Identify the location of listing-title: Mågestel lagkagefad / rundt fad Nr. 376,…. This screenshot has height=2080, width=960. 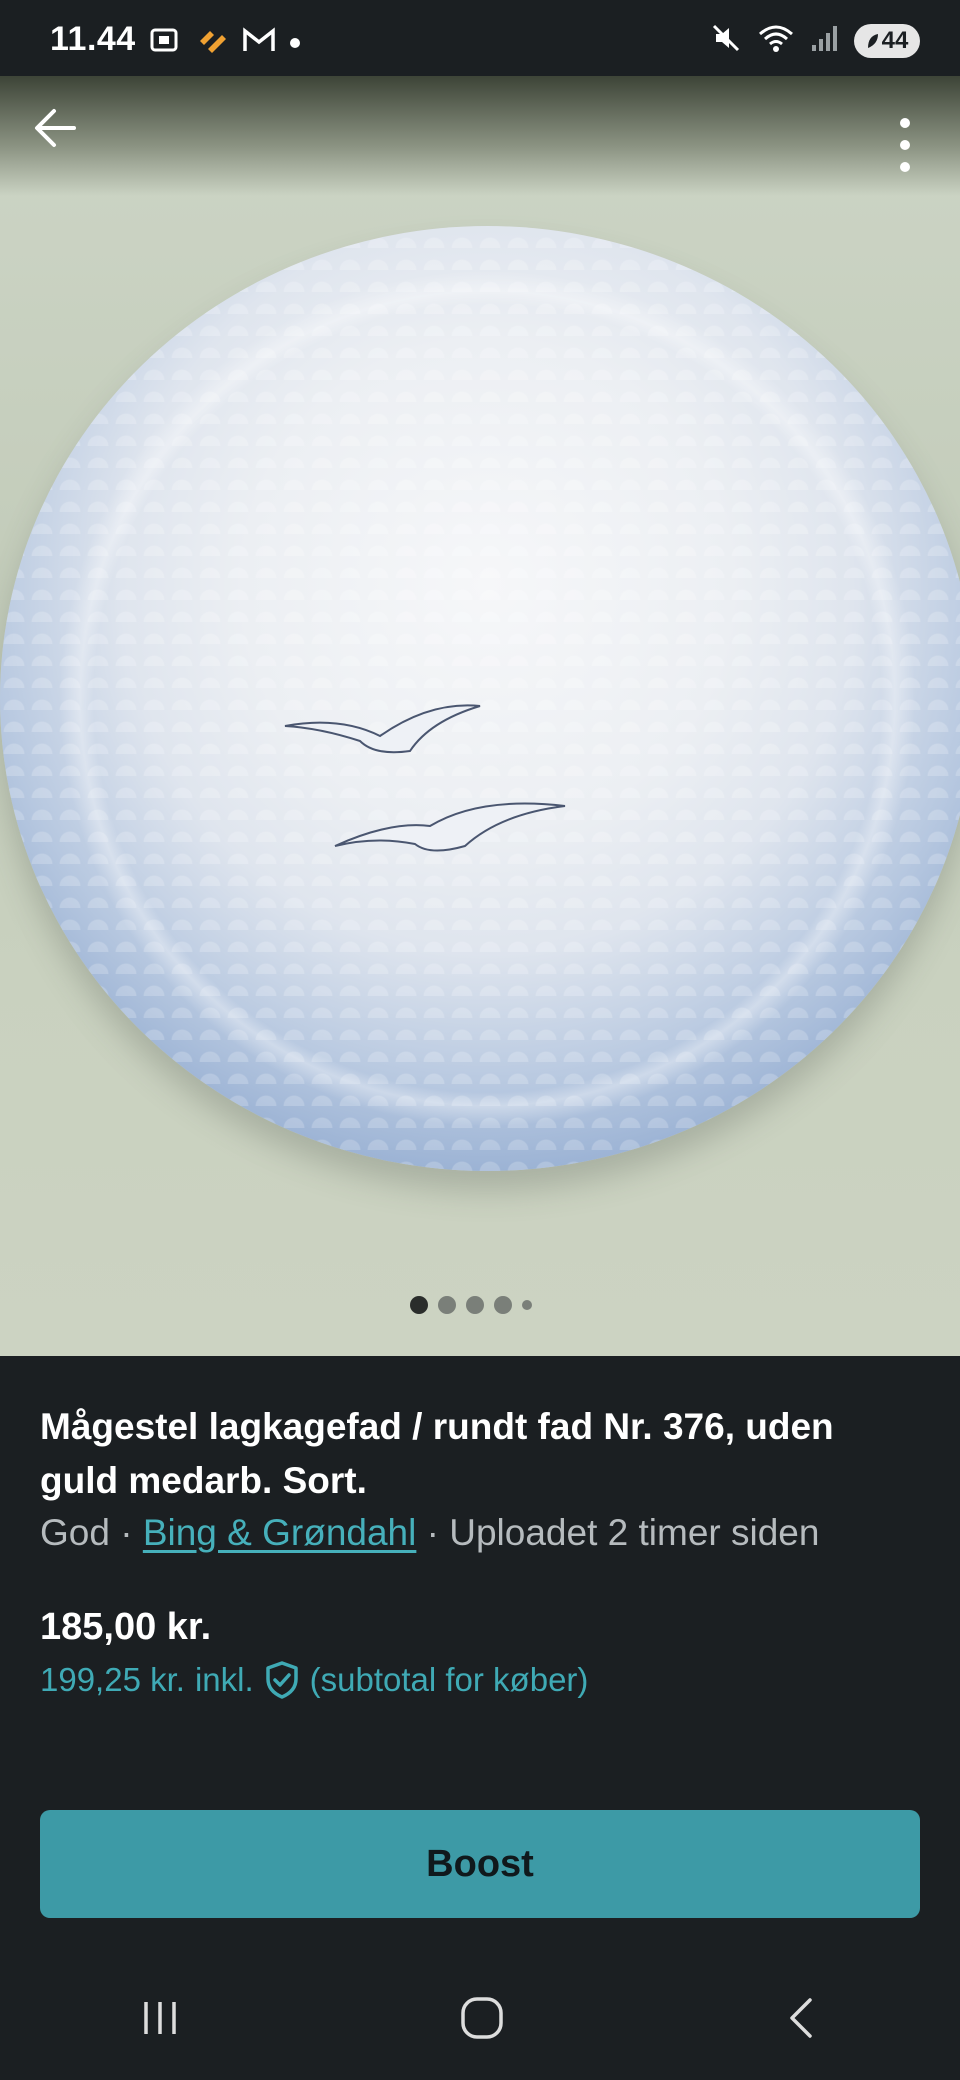
(437, 1453).